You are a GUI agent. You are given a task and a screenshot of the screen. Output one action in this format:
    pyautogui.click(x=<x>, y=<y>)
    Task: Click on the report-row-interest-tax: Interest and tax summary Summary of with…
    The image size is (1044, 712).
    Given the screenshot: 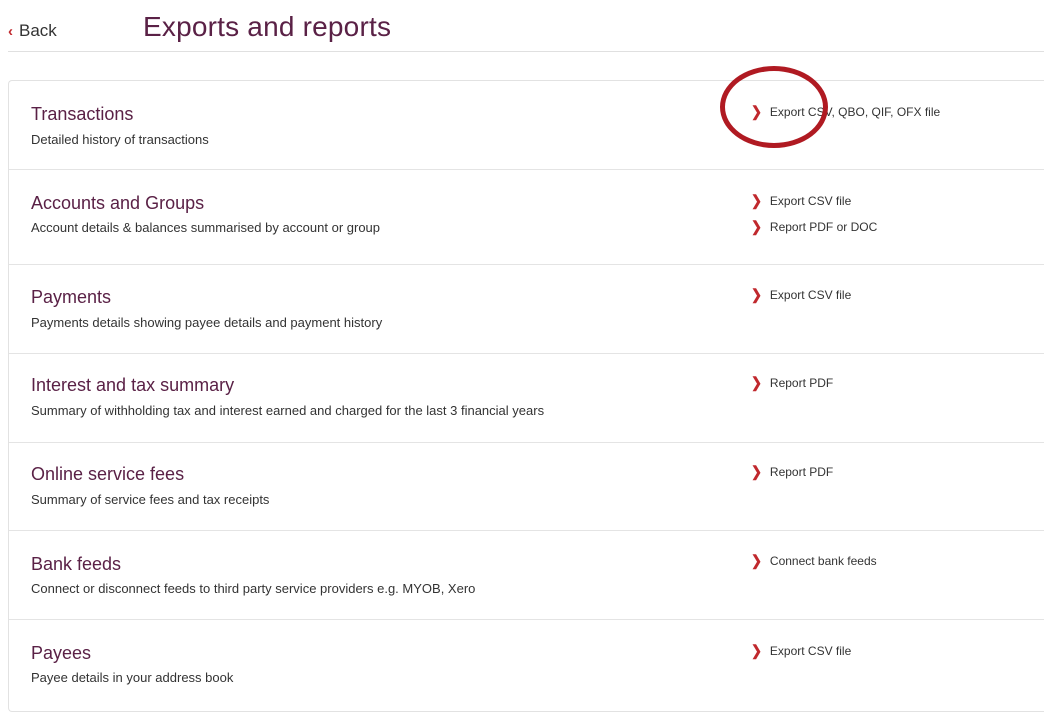 What is the action you would take?
    pyautogui.click(x=526, y=398)
    